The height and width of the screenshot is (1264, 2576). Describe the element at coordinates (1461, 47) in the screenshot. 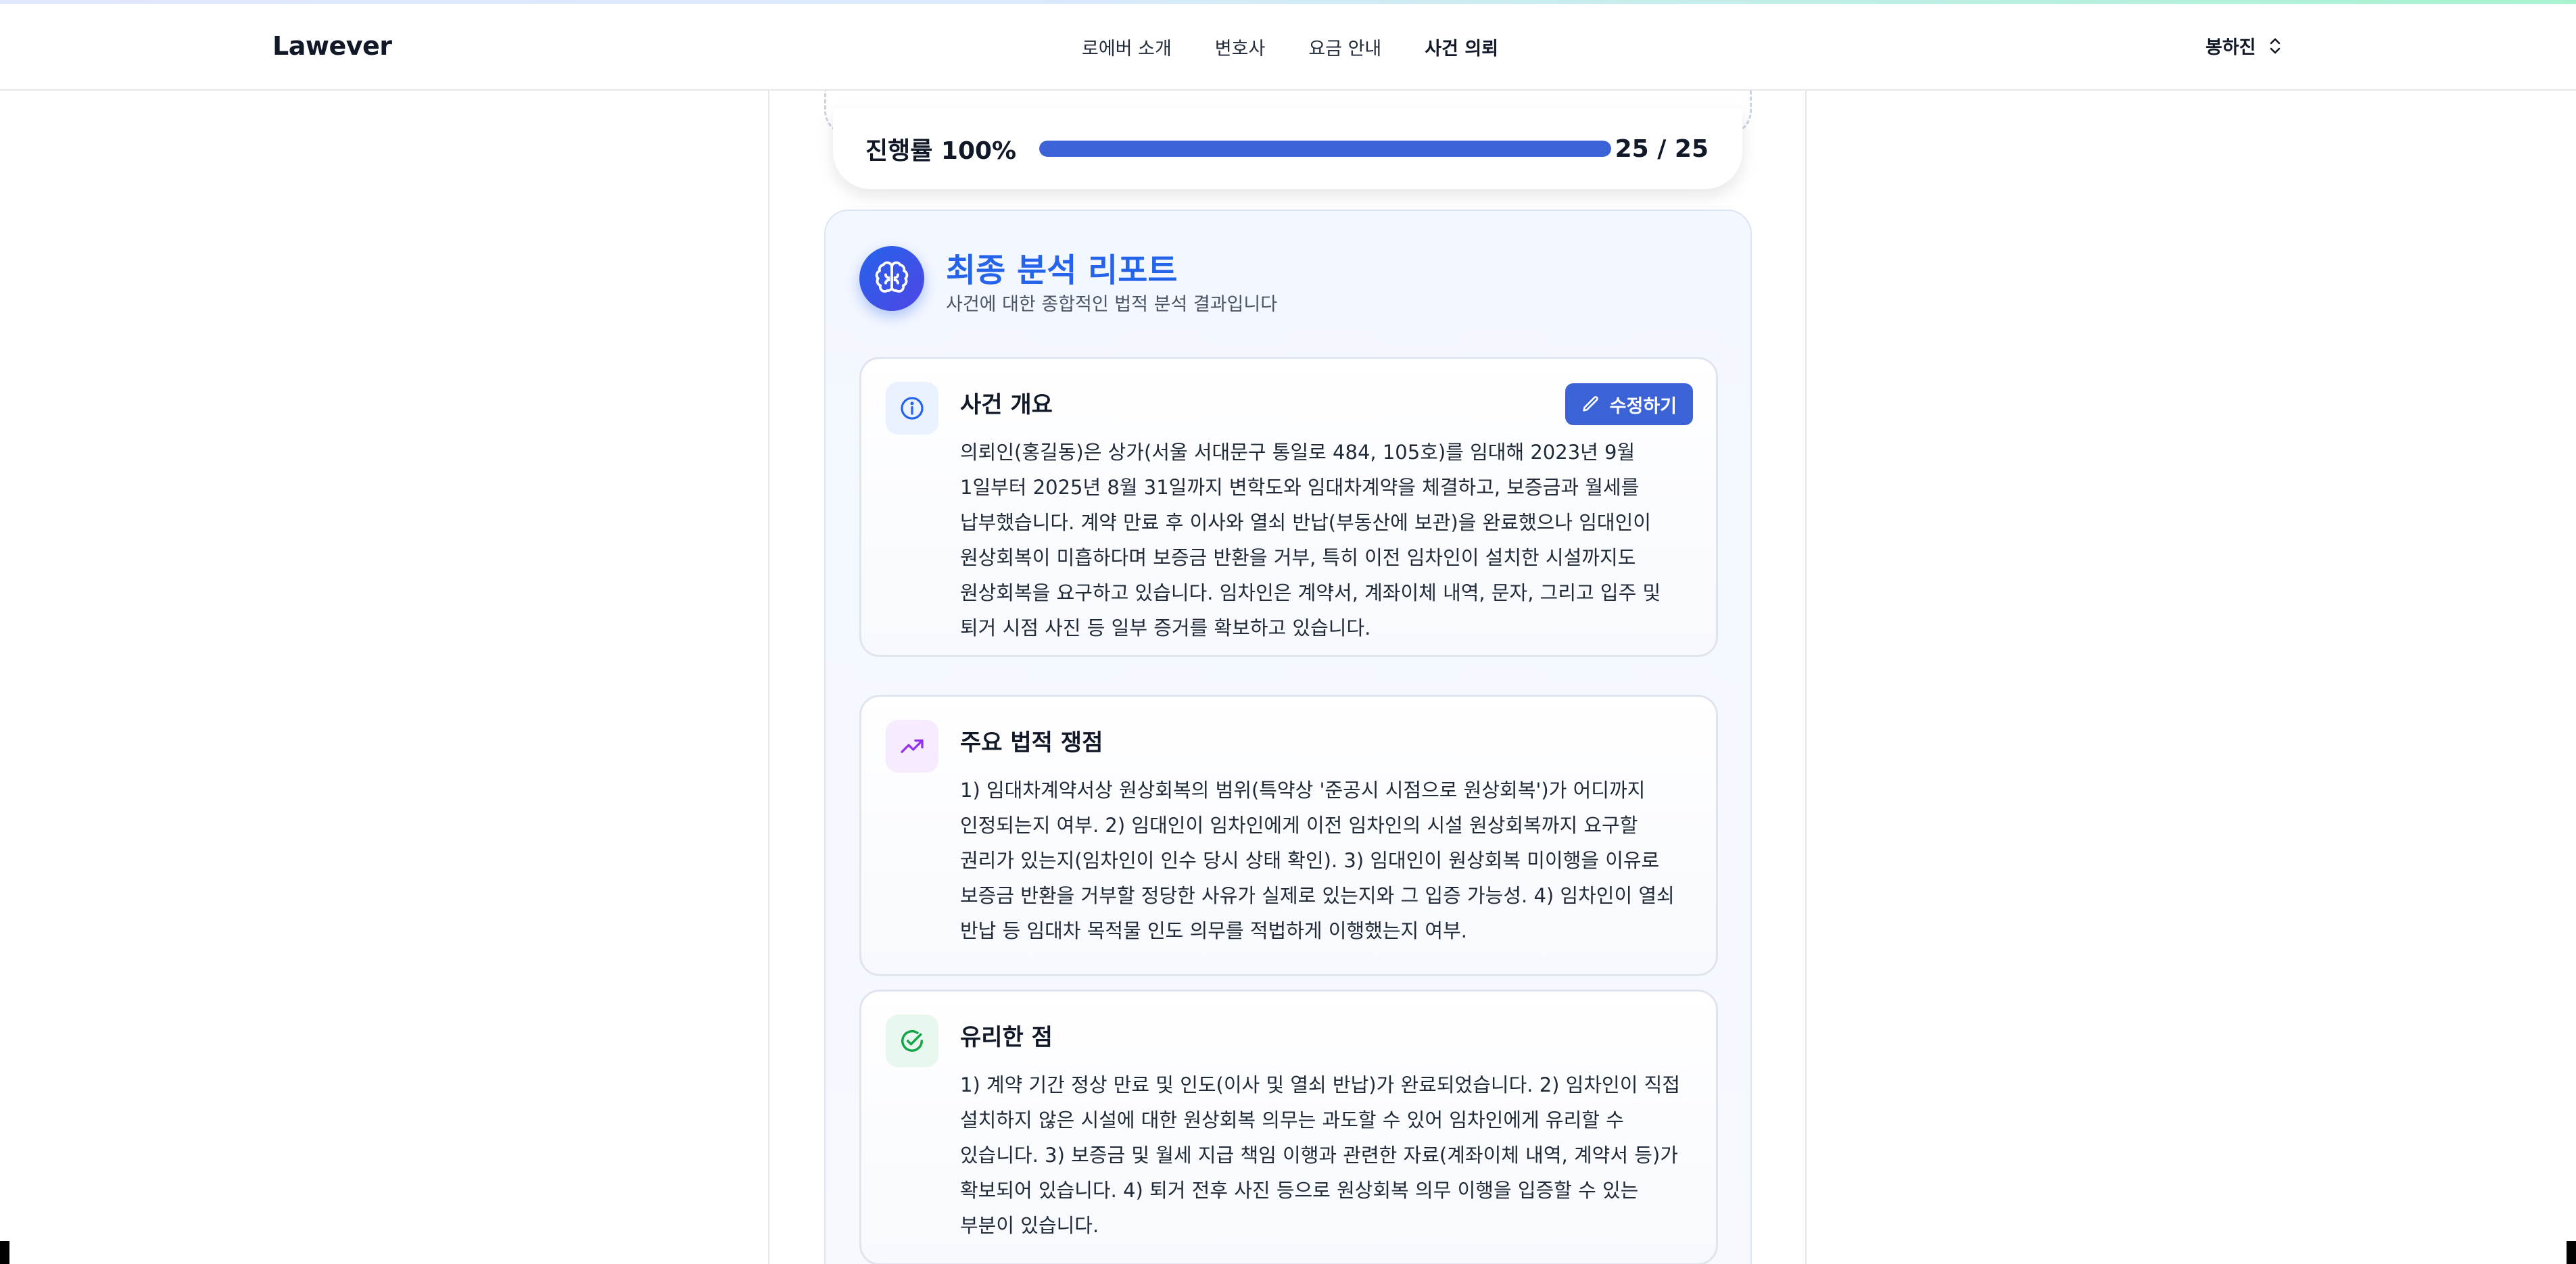

I see `nav-link-case-request: 사건 의뢰` at that location.